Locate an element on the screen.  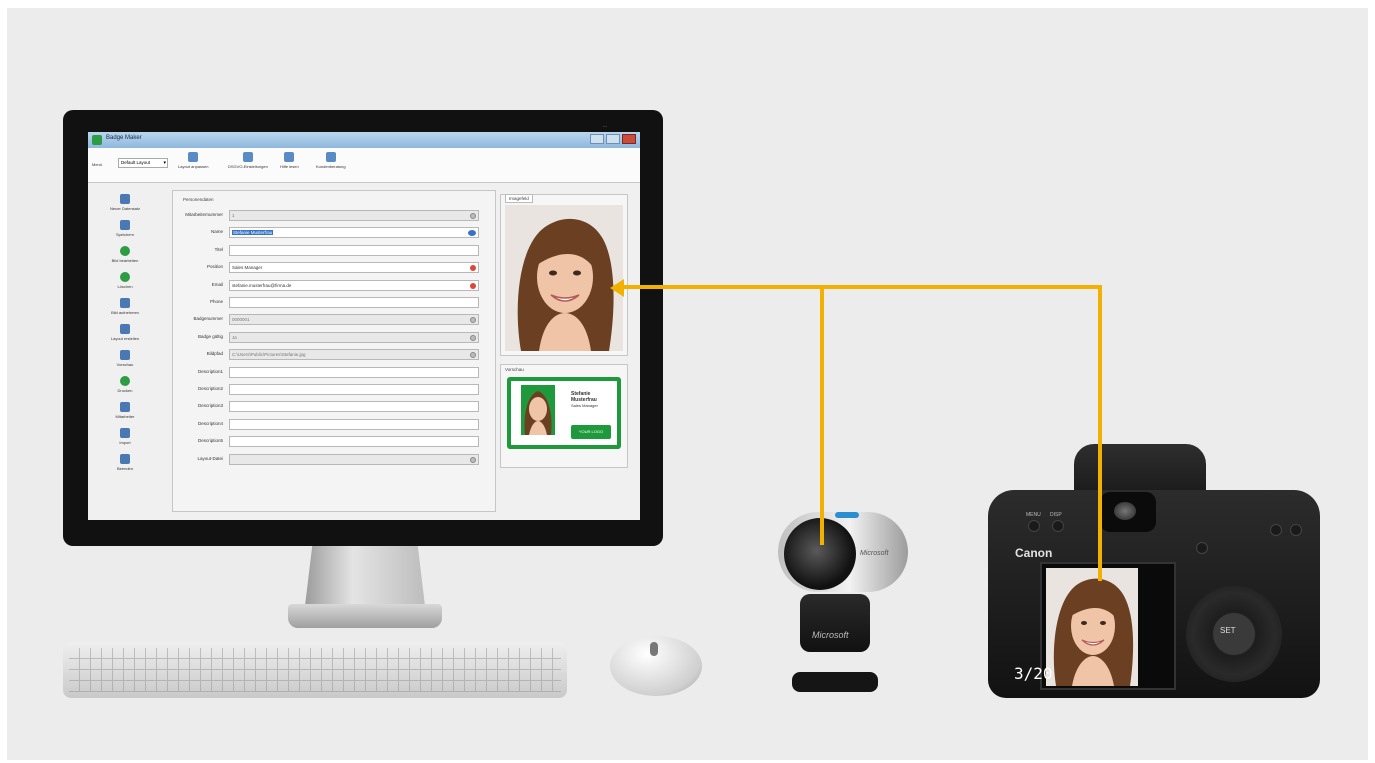
sidebar-label: Vorschau is located at coordinates (125, 364).